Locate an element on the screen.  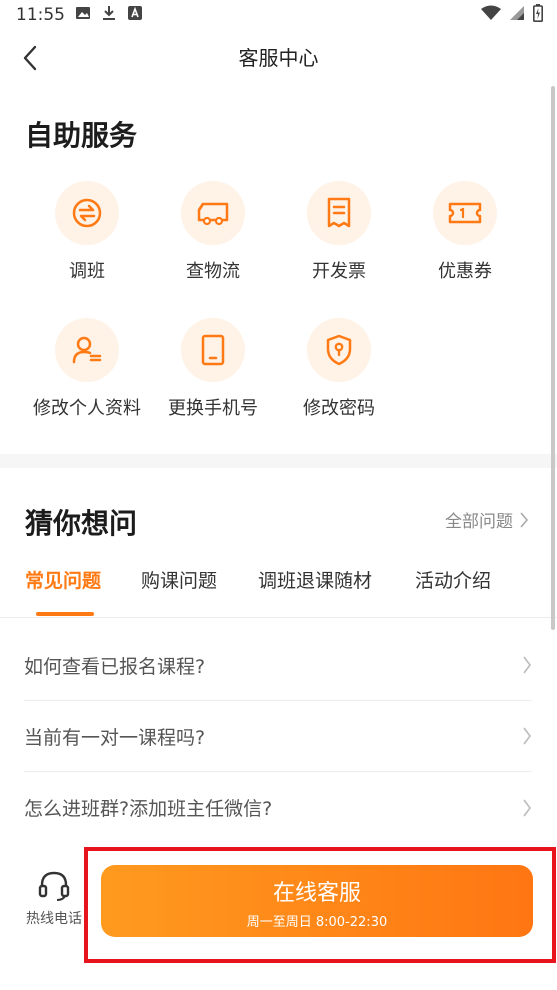
question-row: 当前有一对一课程吗? is located at coordinates (278, 736).